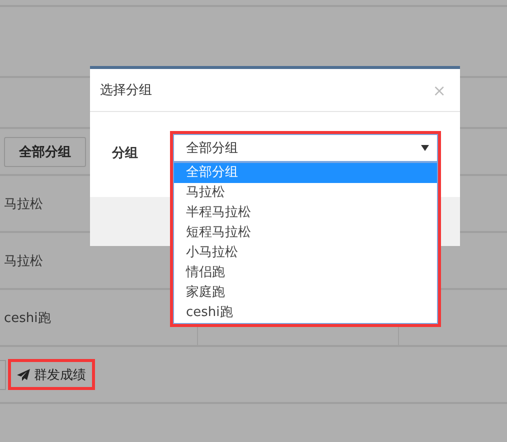  I want to click on dropdown-option: 小马拉松, so click(305, 253).